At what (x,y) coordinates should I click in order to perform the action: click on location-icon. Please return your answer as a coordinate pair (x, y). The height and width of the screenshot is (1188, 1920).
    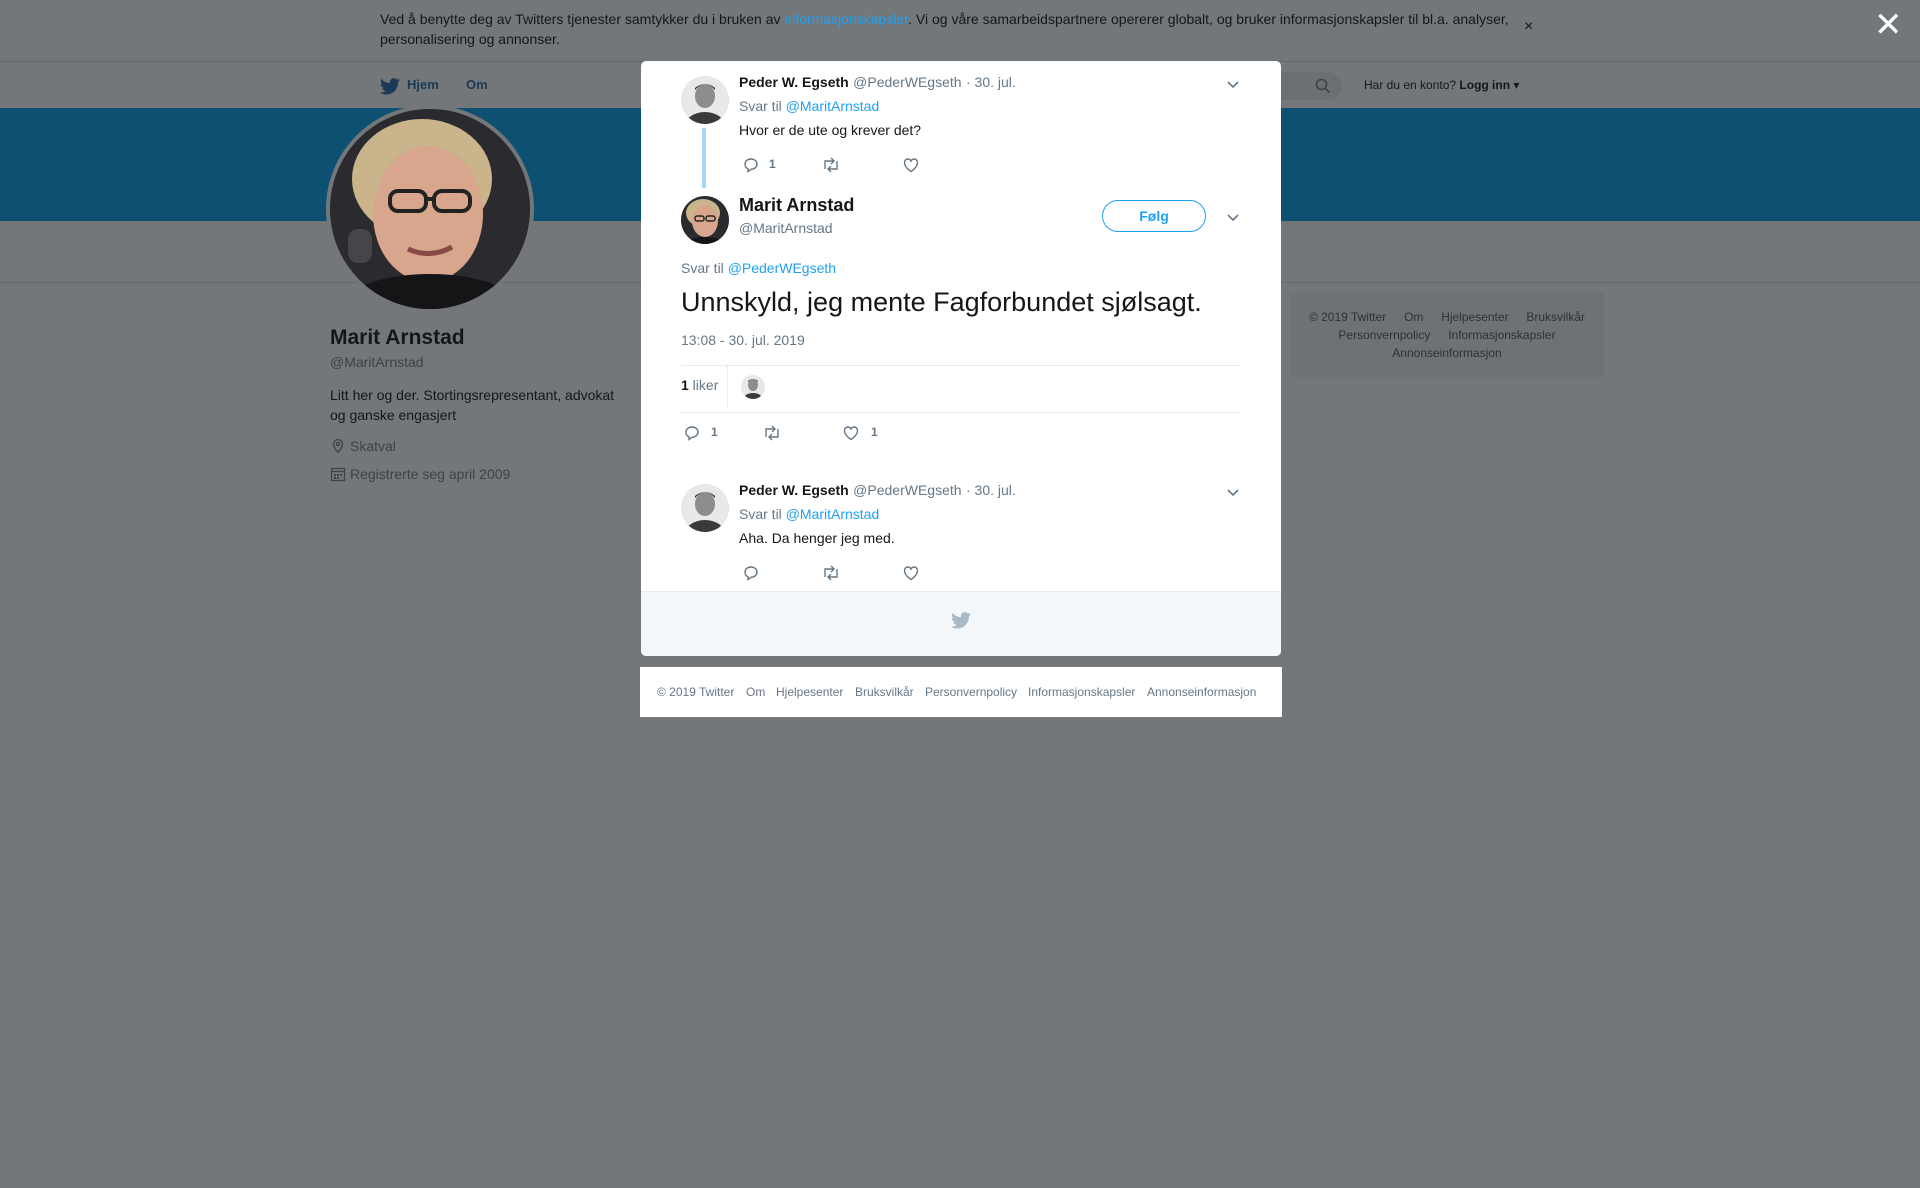
    Looking at the image, I should click on (338, 446).